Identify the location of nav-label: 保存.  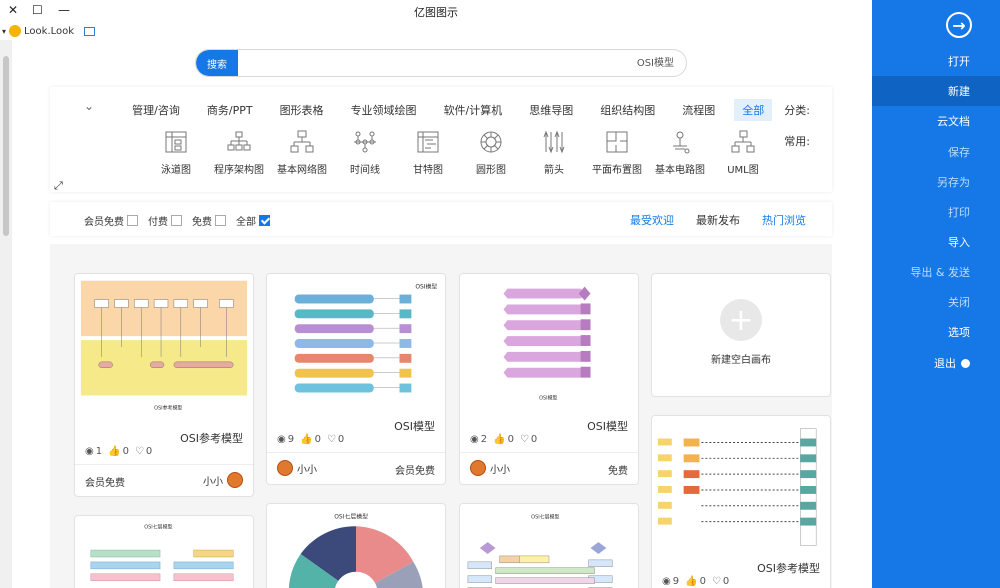
(959, 152).